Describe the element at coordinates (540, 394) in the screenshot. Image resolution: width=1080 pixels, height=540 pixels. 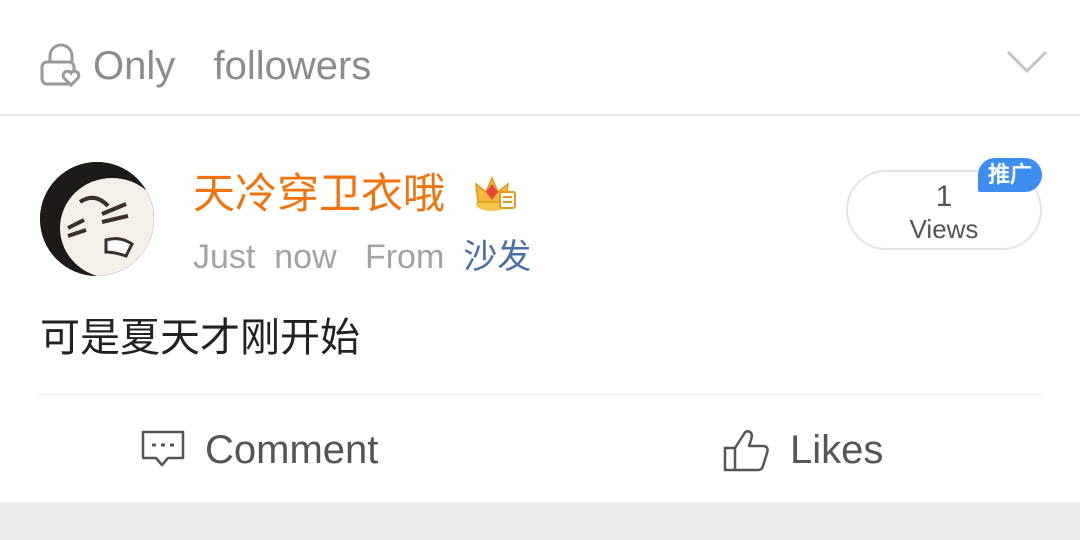
I see `divider` at that location.